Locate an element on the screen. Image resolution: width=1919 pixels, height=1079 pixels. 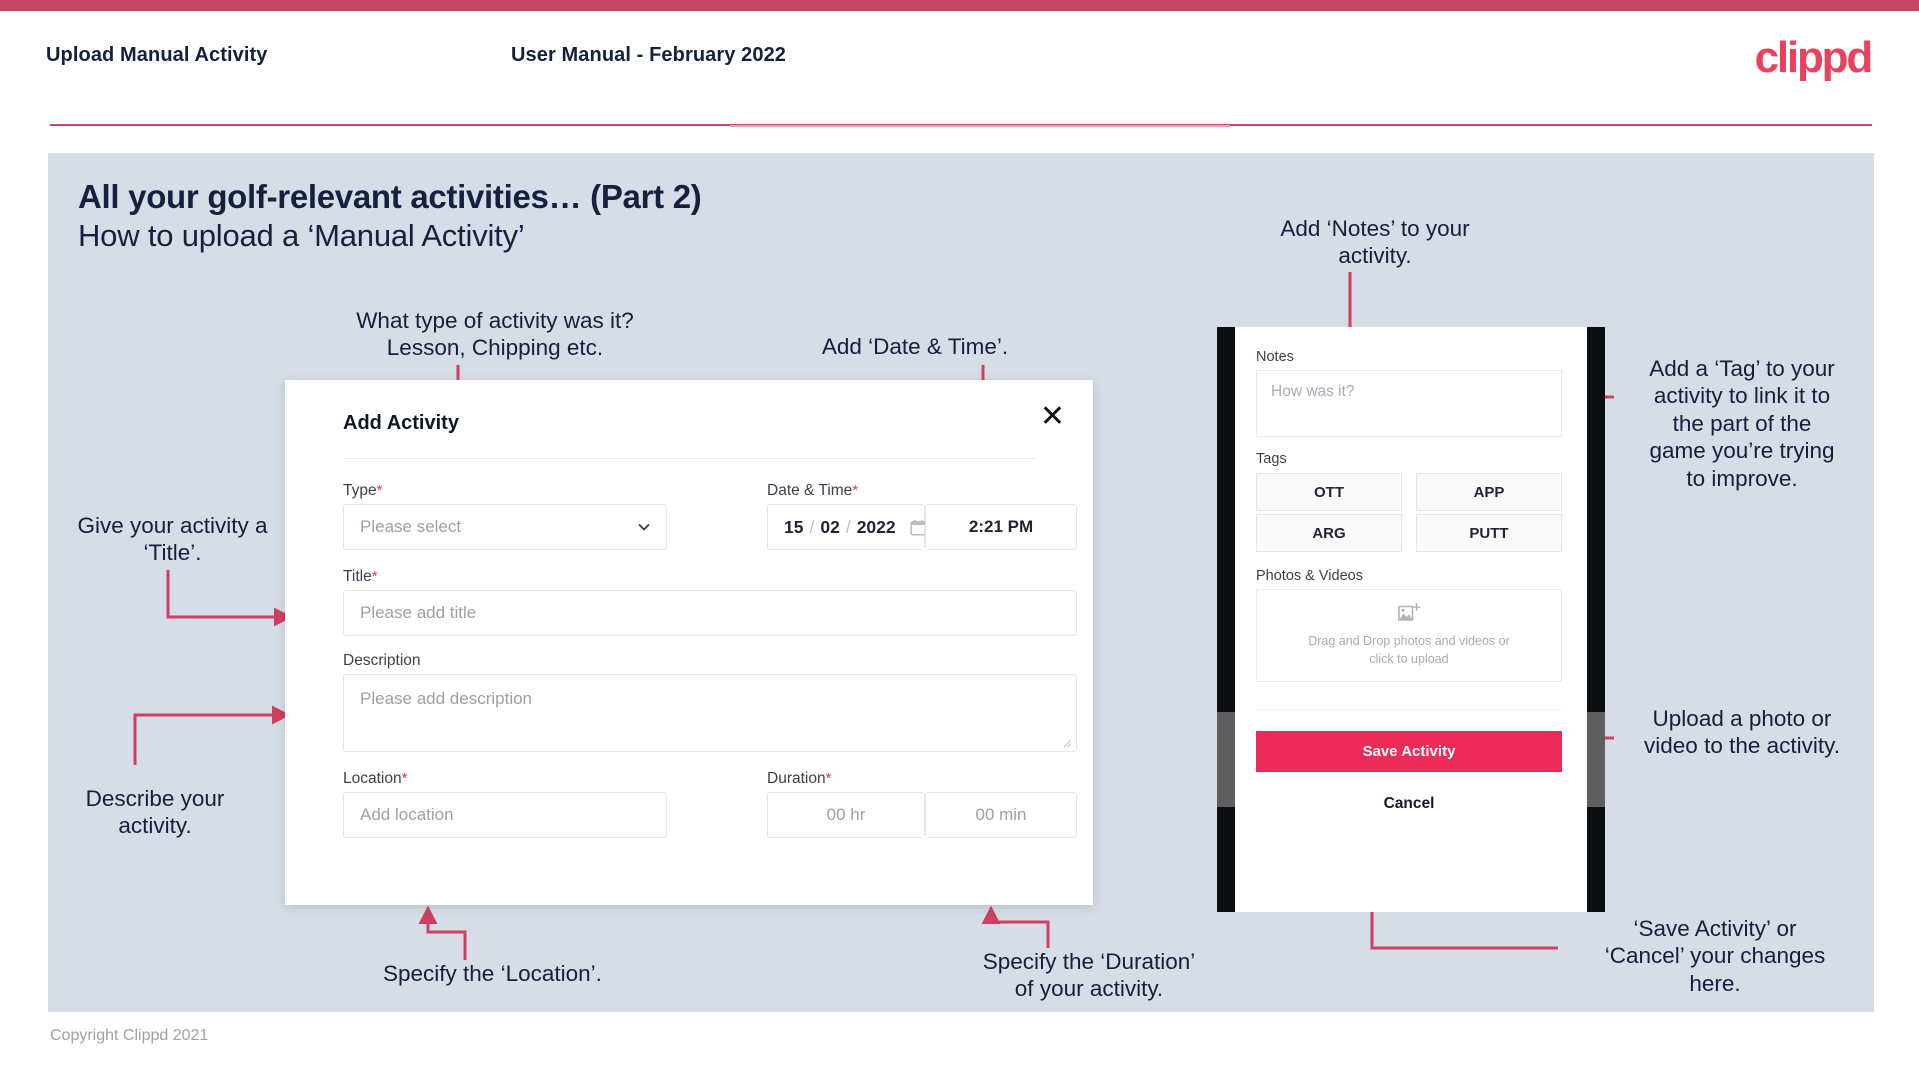
duration-label-text: Duration is located at coordinates (796, 778).